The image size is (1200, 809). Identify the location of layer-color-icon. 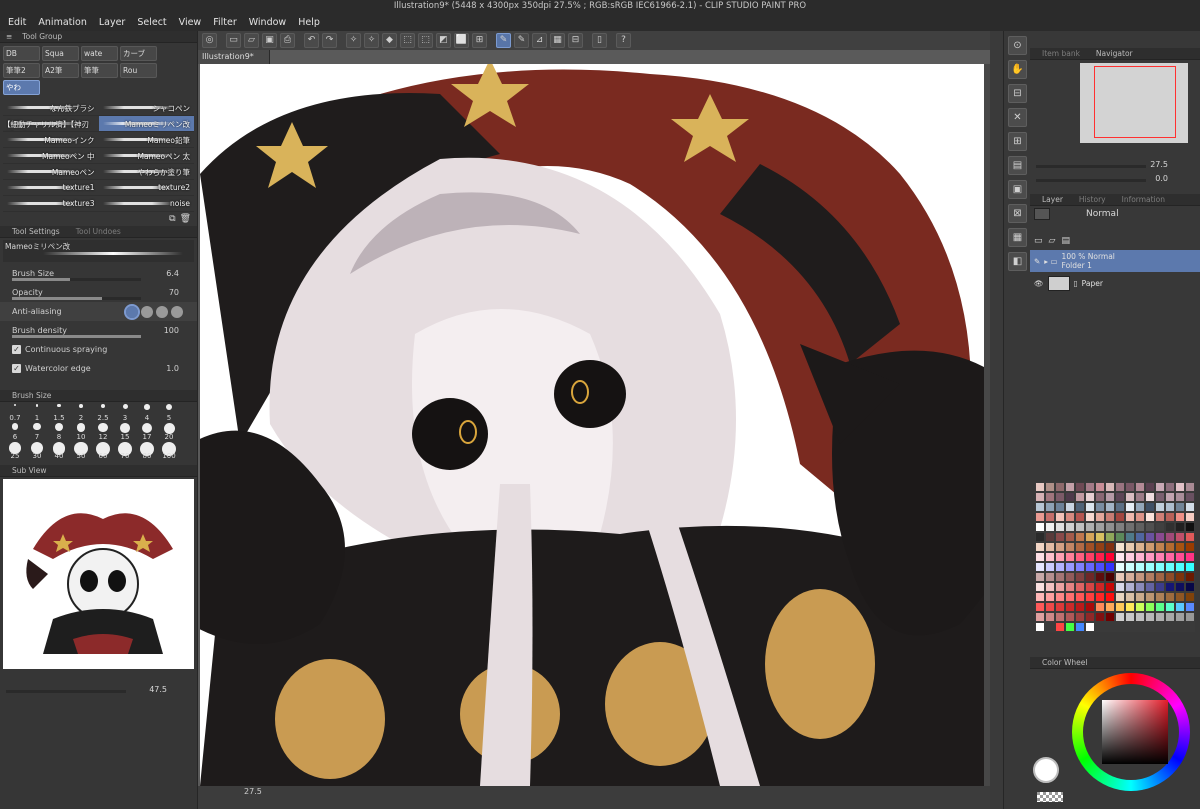
(1042, 214).